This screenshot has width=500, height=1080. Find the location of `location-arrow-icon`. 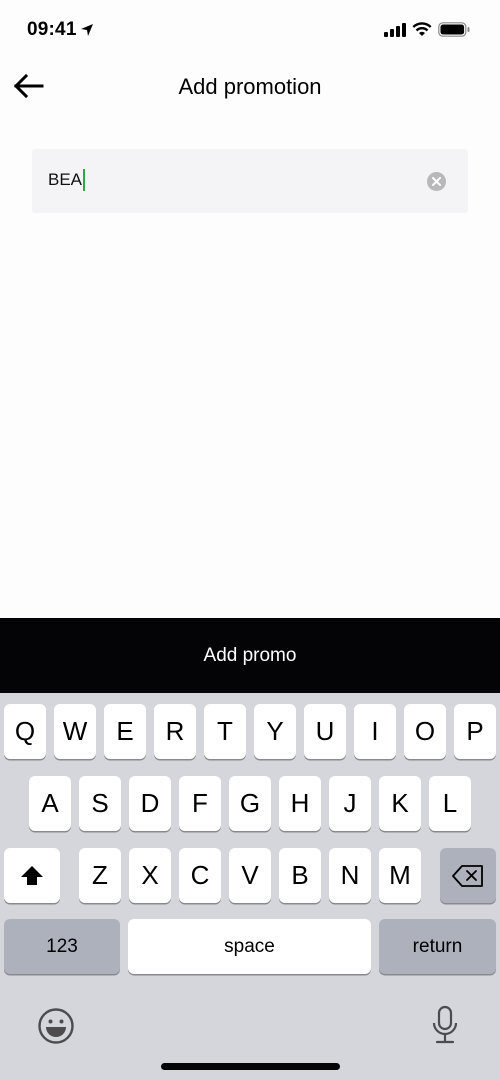

location-arrow-icon is located at coordinates (86, 30).